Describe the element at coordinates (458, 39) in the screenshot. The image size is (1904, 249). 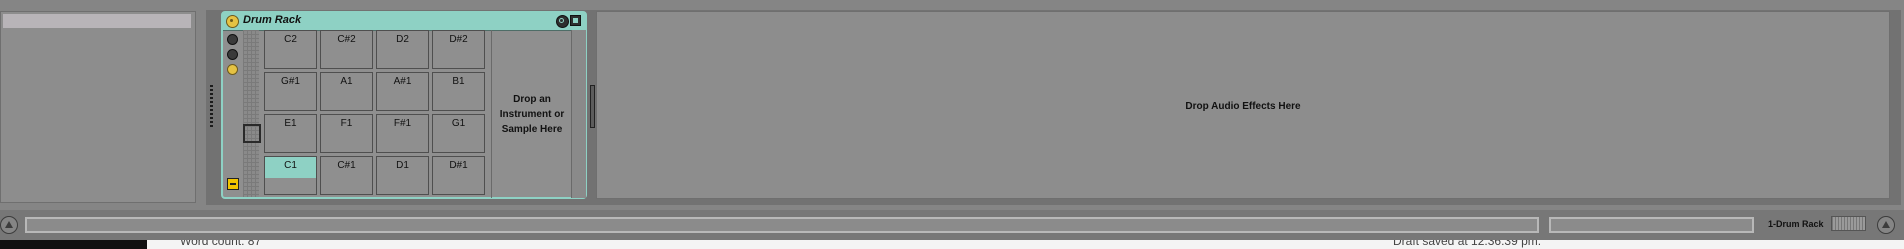
I see `pad-label: D#2` at that location.